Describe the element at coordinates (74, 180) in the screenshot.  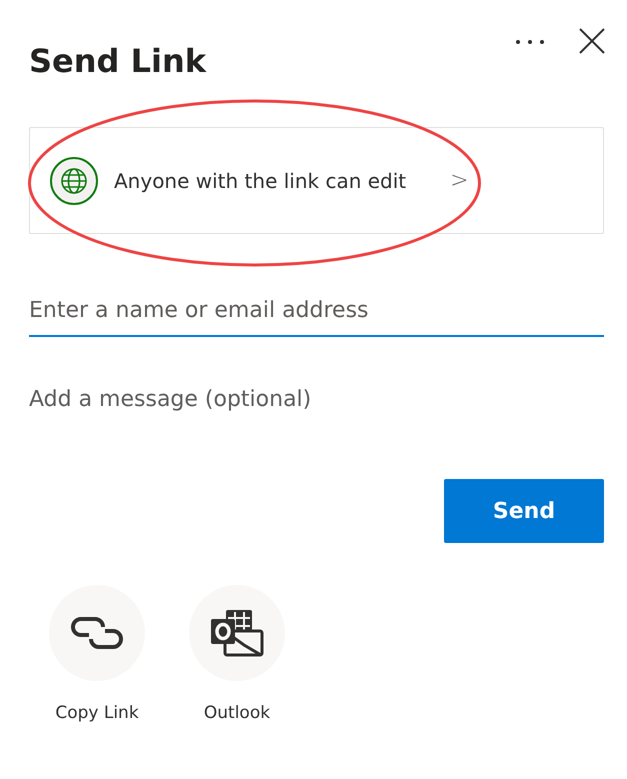
I see `globe-icon` at that location.